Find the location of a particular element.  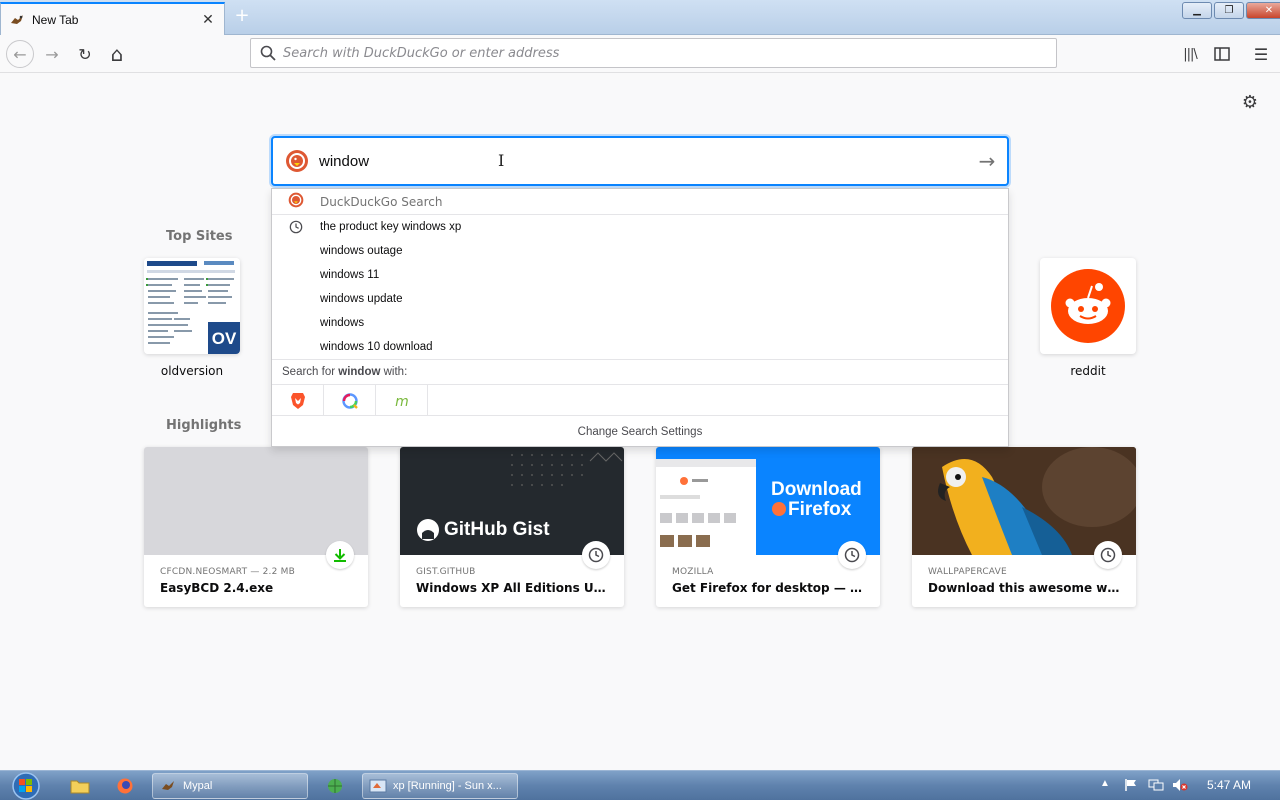

tab-close-icon: ✕ is located at coordinates (208, 20).